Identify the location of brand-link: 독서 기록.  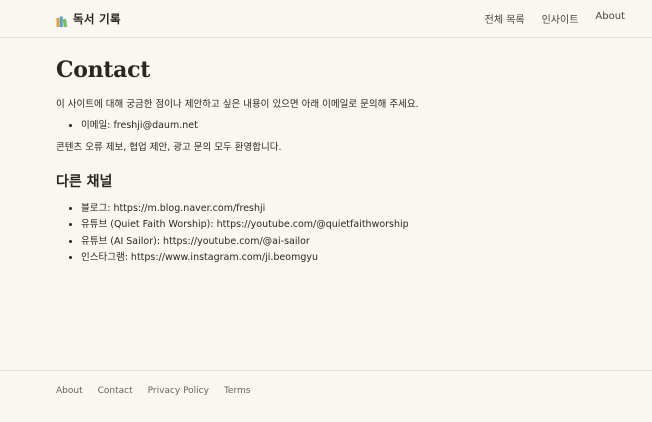
(88, 19).